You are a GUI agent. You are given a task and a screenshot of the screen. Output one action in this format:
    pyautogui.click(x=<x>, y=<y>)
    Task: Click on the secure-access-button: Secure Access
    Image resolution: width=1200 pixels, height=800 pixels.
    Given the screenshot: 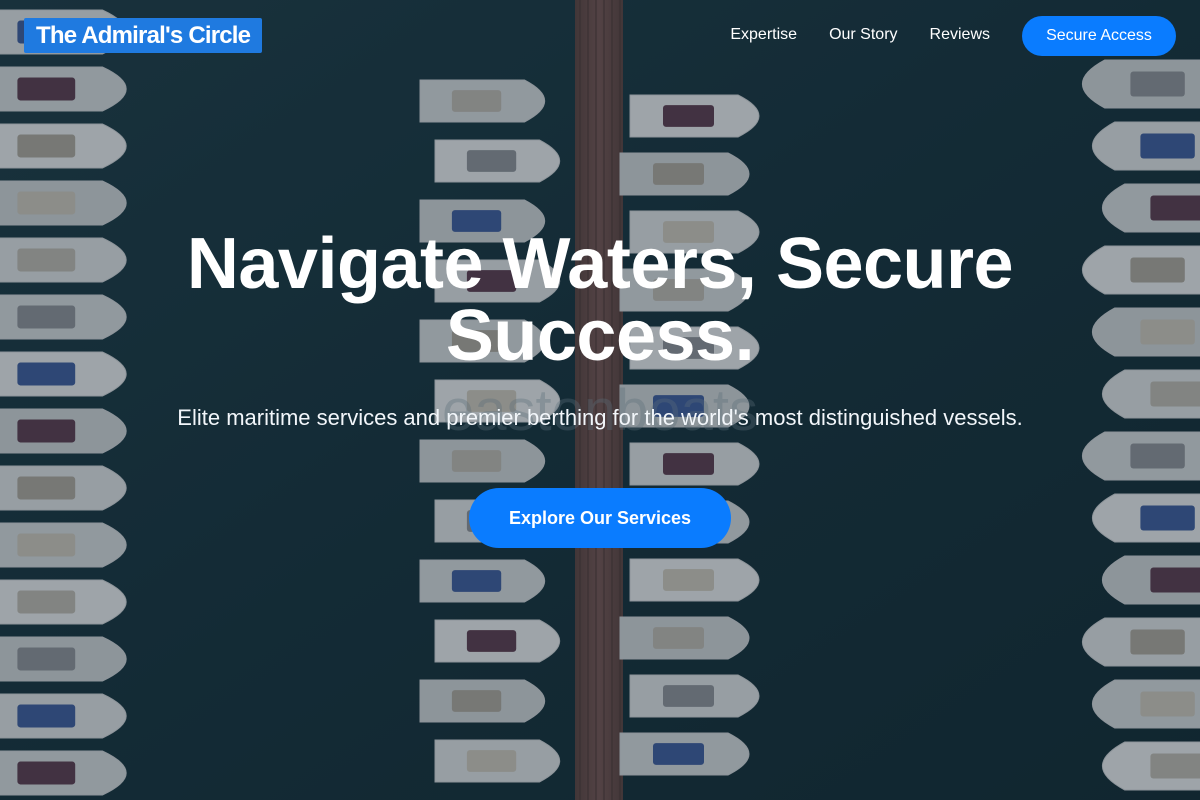 What is the action you would take?
    pyautogui.click(x=1099, y=36)
    